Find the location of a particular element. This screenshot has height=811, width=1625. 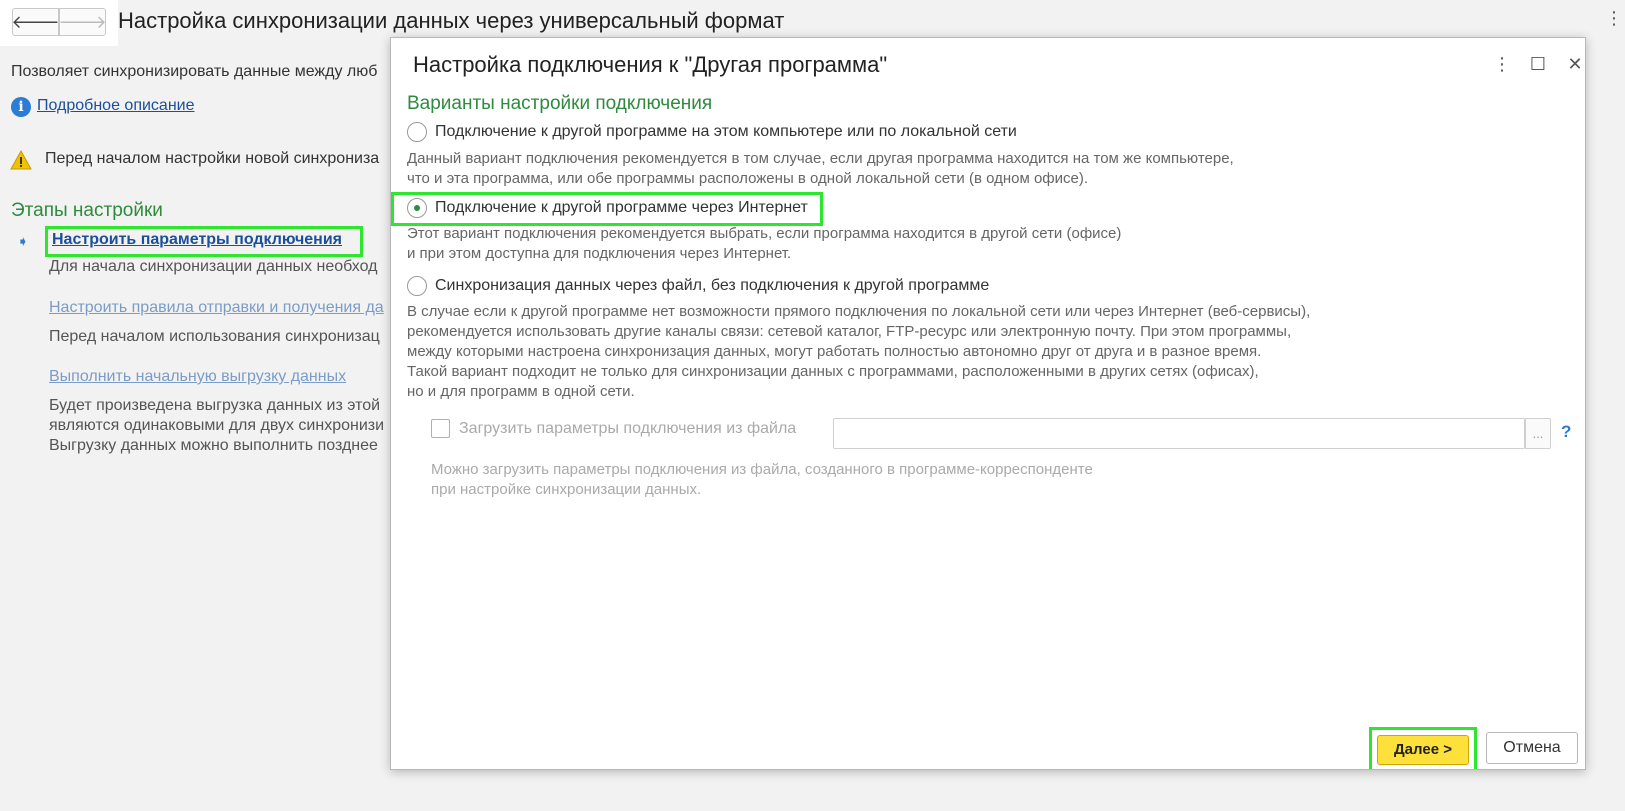

maximize-icon: ☐ is located at coordinates (1538, 64).